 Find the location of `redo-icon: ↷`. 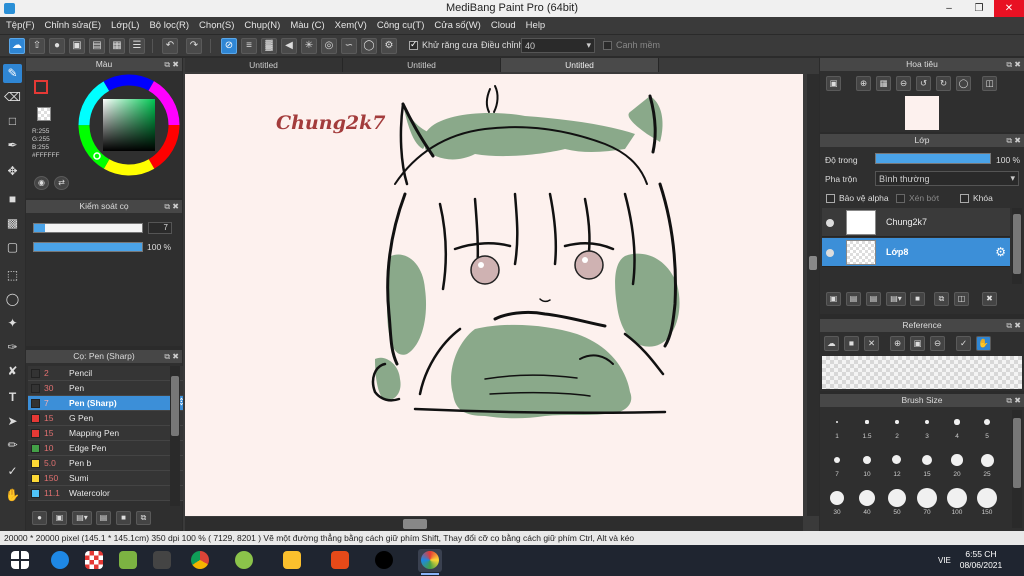

redo-icon: ↷ is located at coordinates (194, 46).